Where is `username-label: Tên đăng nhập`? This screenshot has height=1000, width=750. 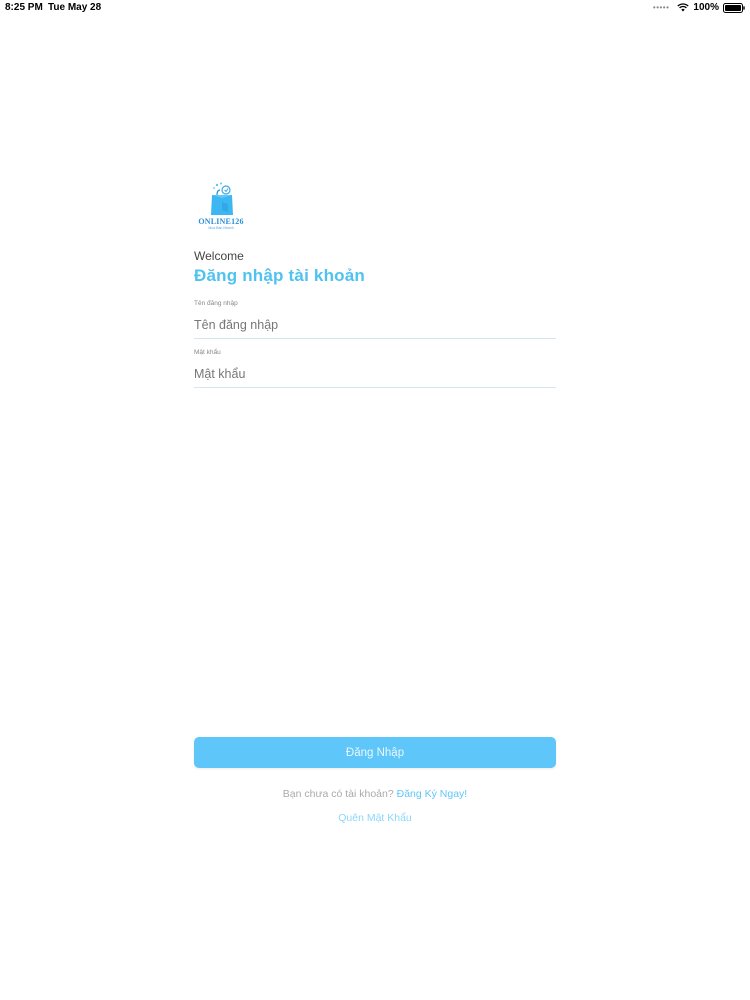 username-label: Tên đăng nhập is located at coordinates (216, 303).